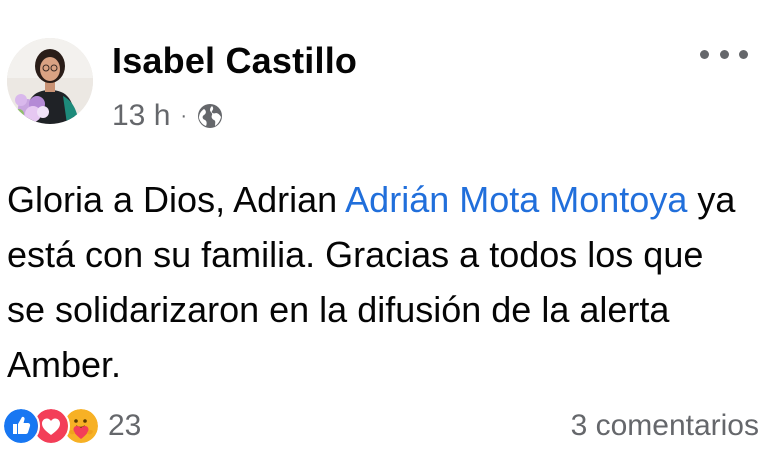 Image resolution: width=762 pixels, height=468 pixels. I want to click on author-name: Isabel Castillo, so click(234, 61).